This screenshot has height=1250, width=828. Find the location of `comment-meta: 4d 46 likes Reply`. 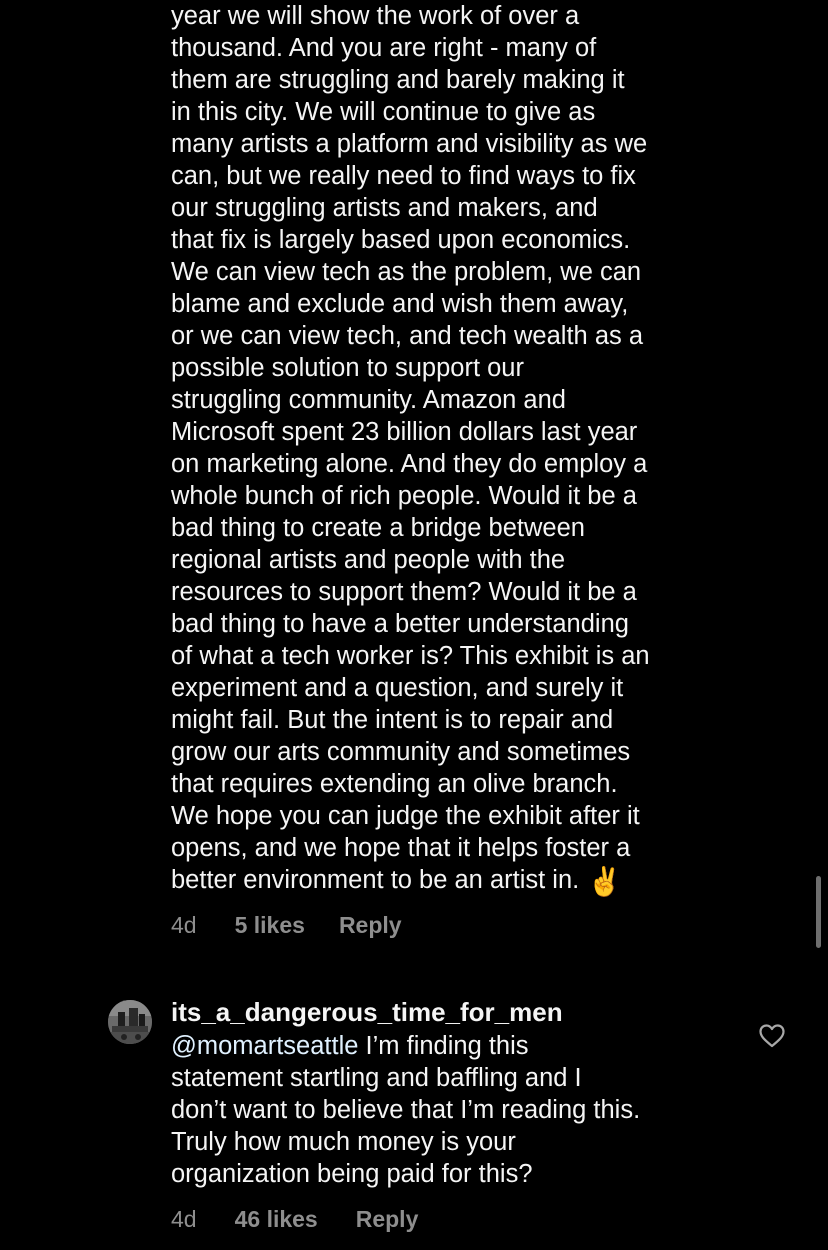

comment-meta: 4d 46 likes Reply is located at coordinates (294, 1219).